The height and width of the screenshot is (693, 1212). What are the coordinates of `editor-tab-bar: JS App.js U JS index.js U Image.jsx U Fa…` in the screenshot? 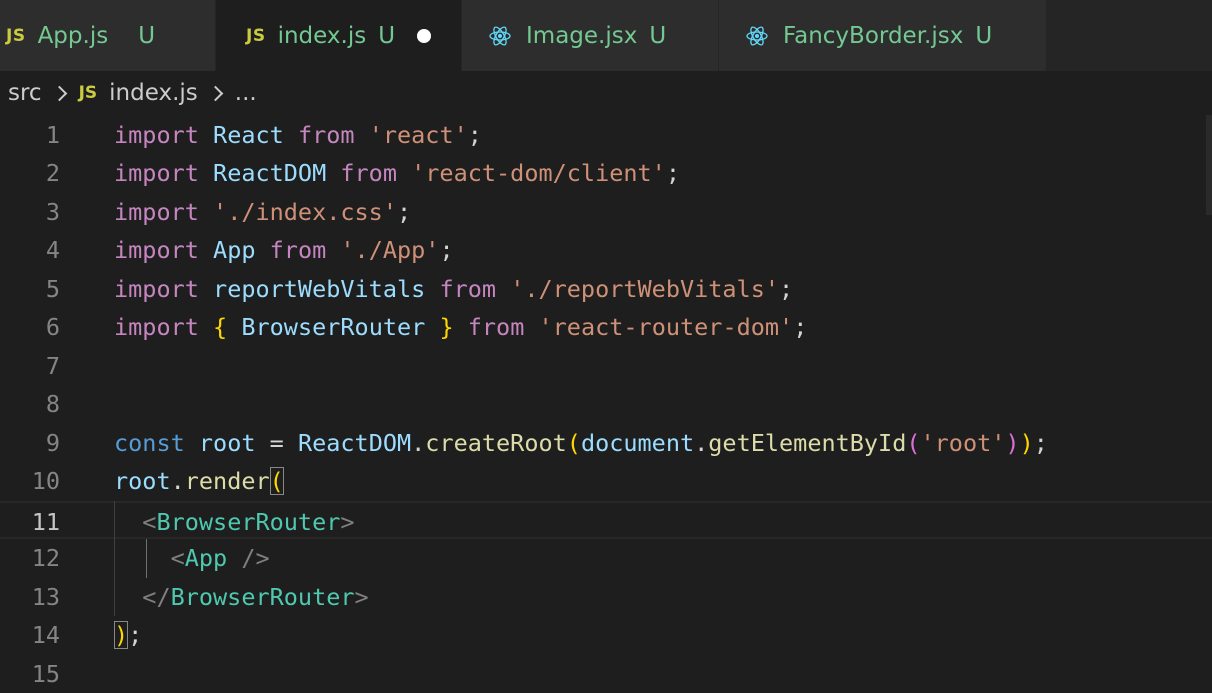 It's located at (606, 35).